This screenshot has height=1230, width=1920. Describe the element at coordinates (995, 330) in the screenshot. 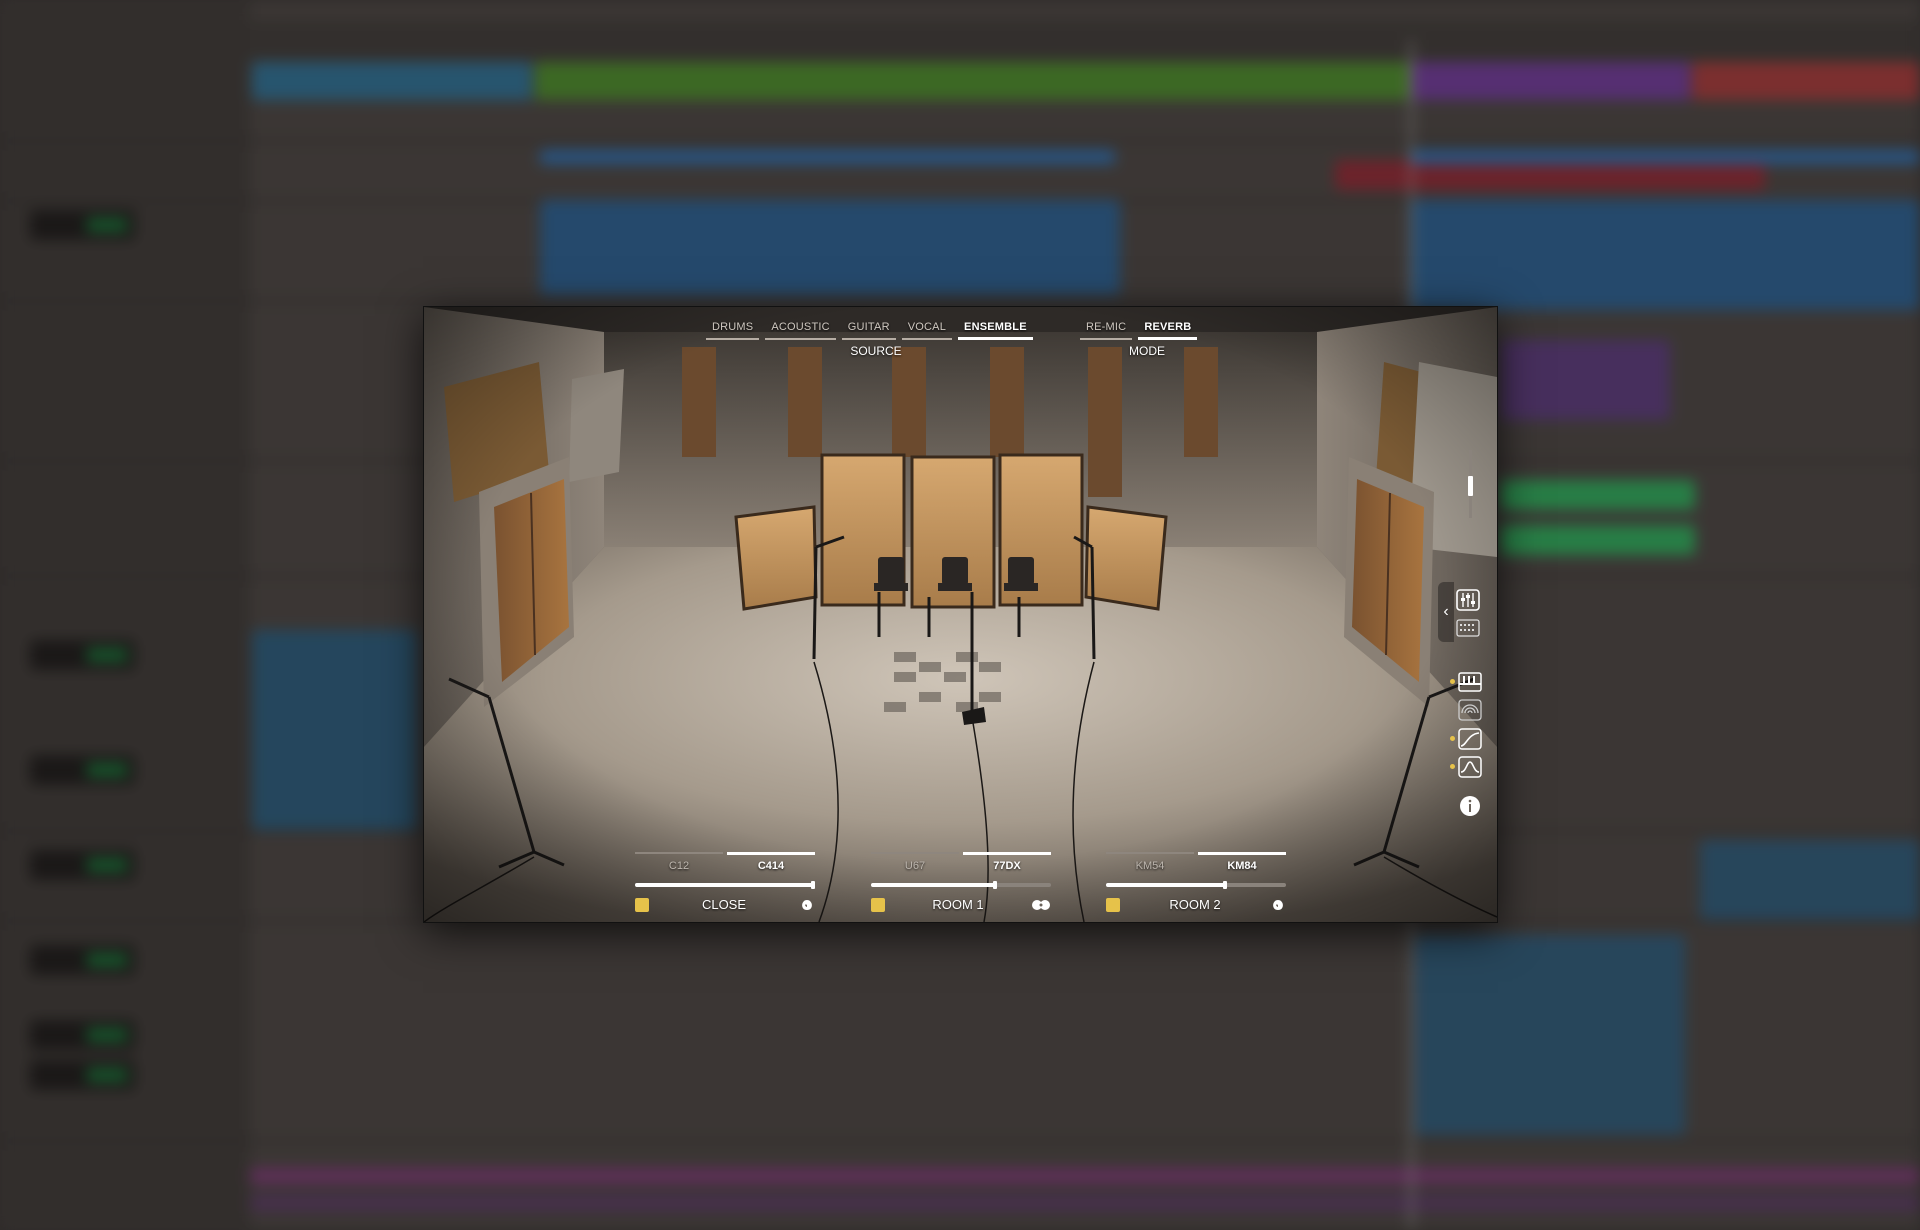

I see `tab-ensemble: ENSEMBLE` at that location.